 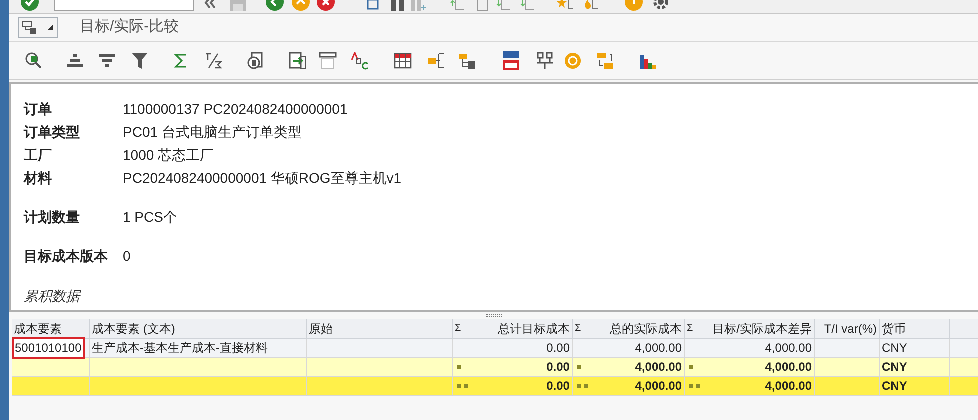 What do you see at coordinates (646, 329) in the screenshot?
I see `column-header: 总的实际成本` at bounding box center [646, 329].